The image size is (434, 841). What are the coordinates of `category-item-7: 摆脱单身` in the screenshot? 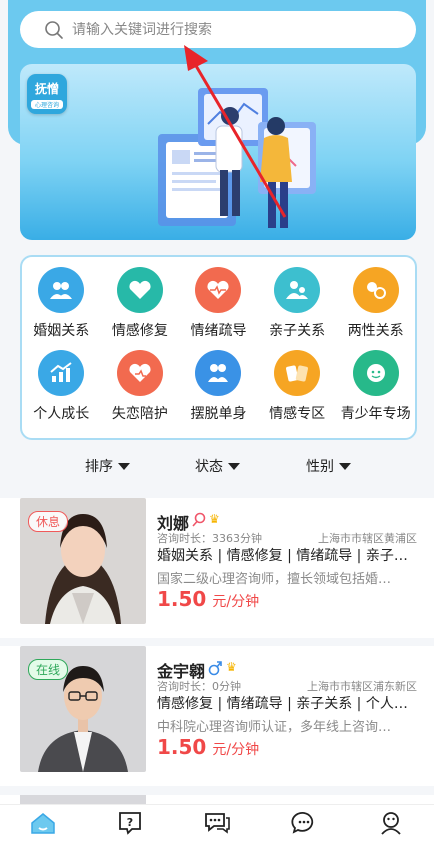 It's located at (218, 386).